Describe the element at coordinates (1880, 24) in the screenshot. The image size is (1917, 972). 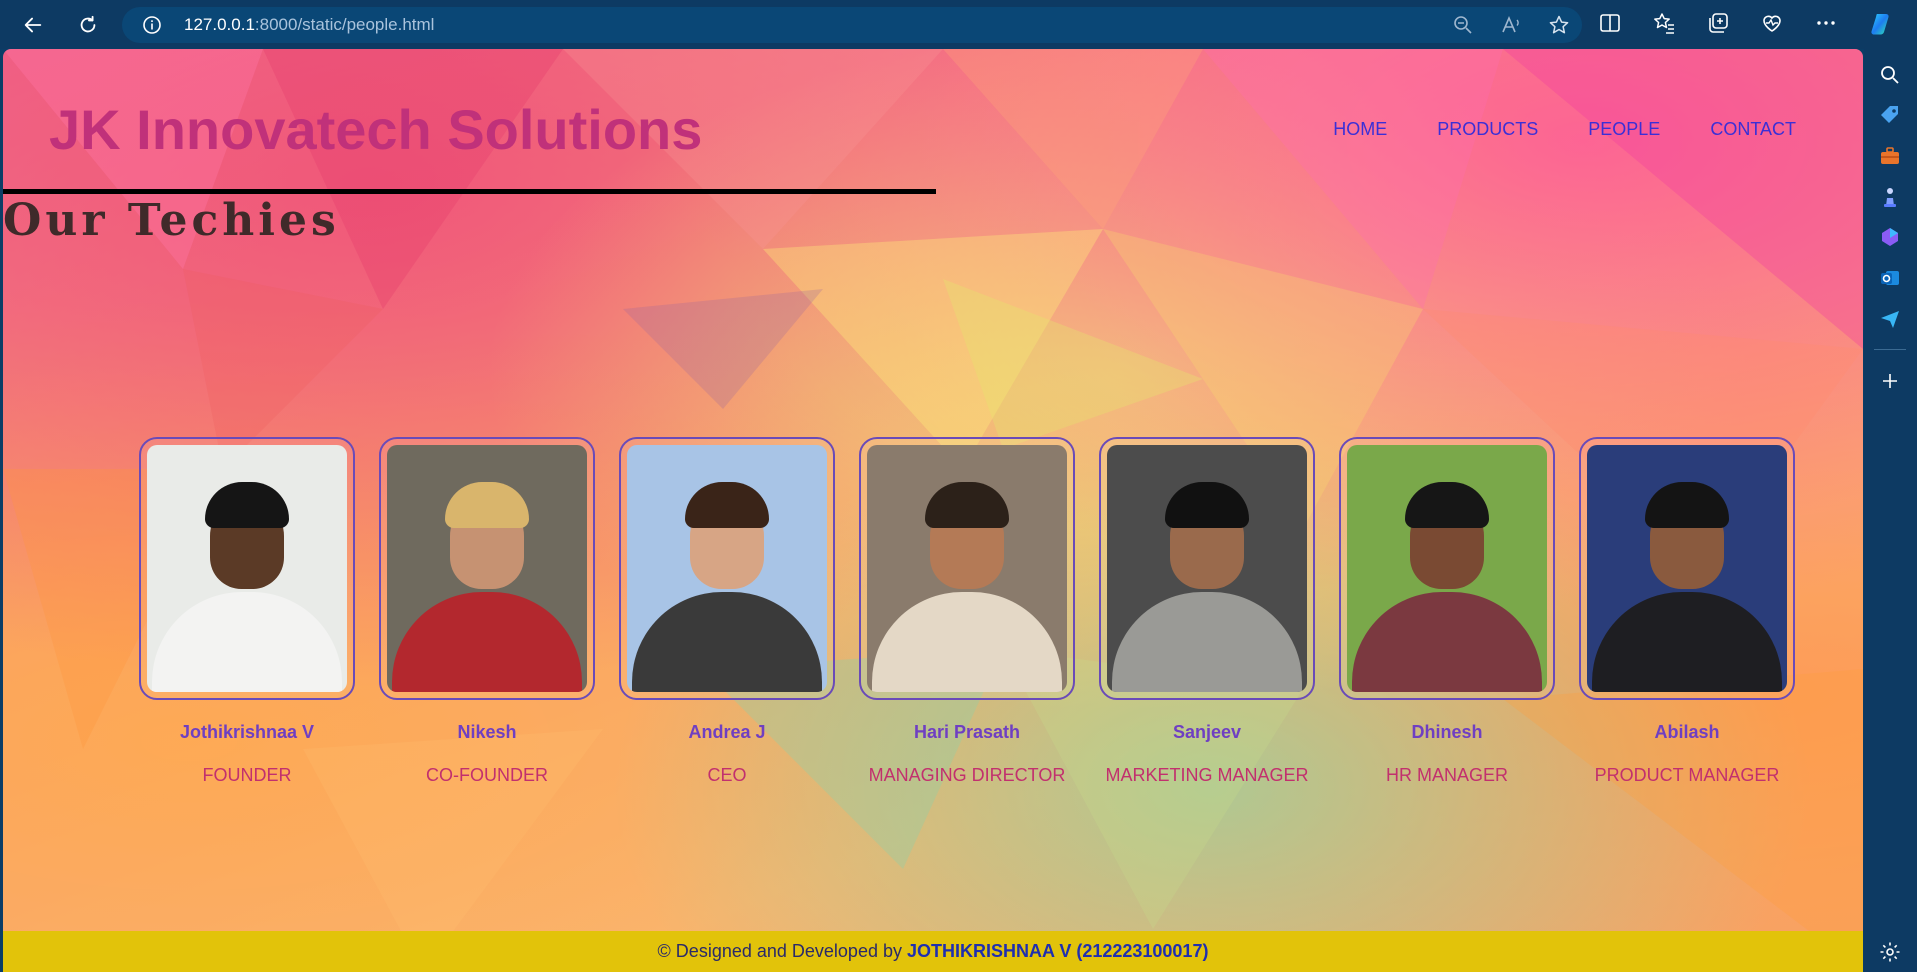
I see `copilot-icon` at that location.